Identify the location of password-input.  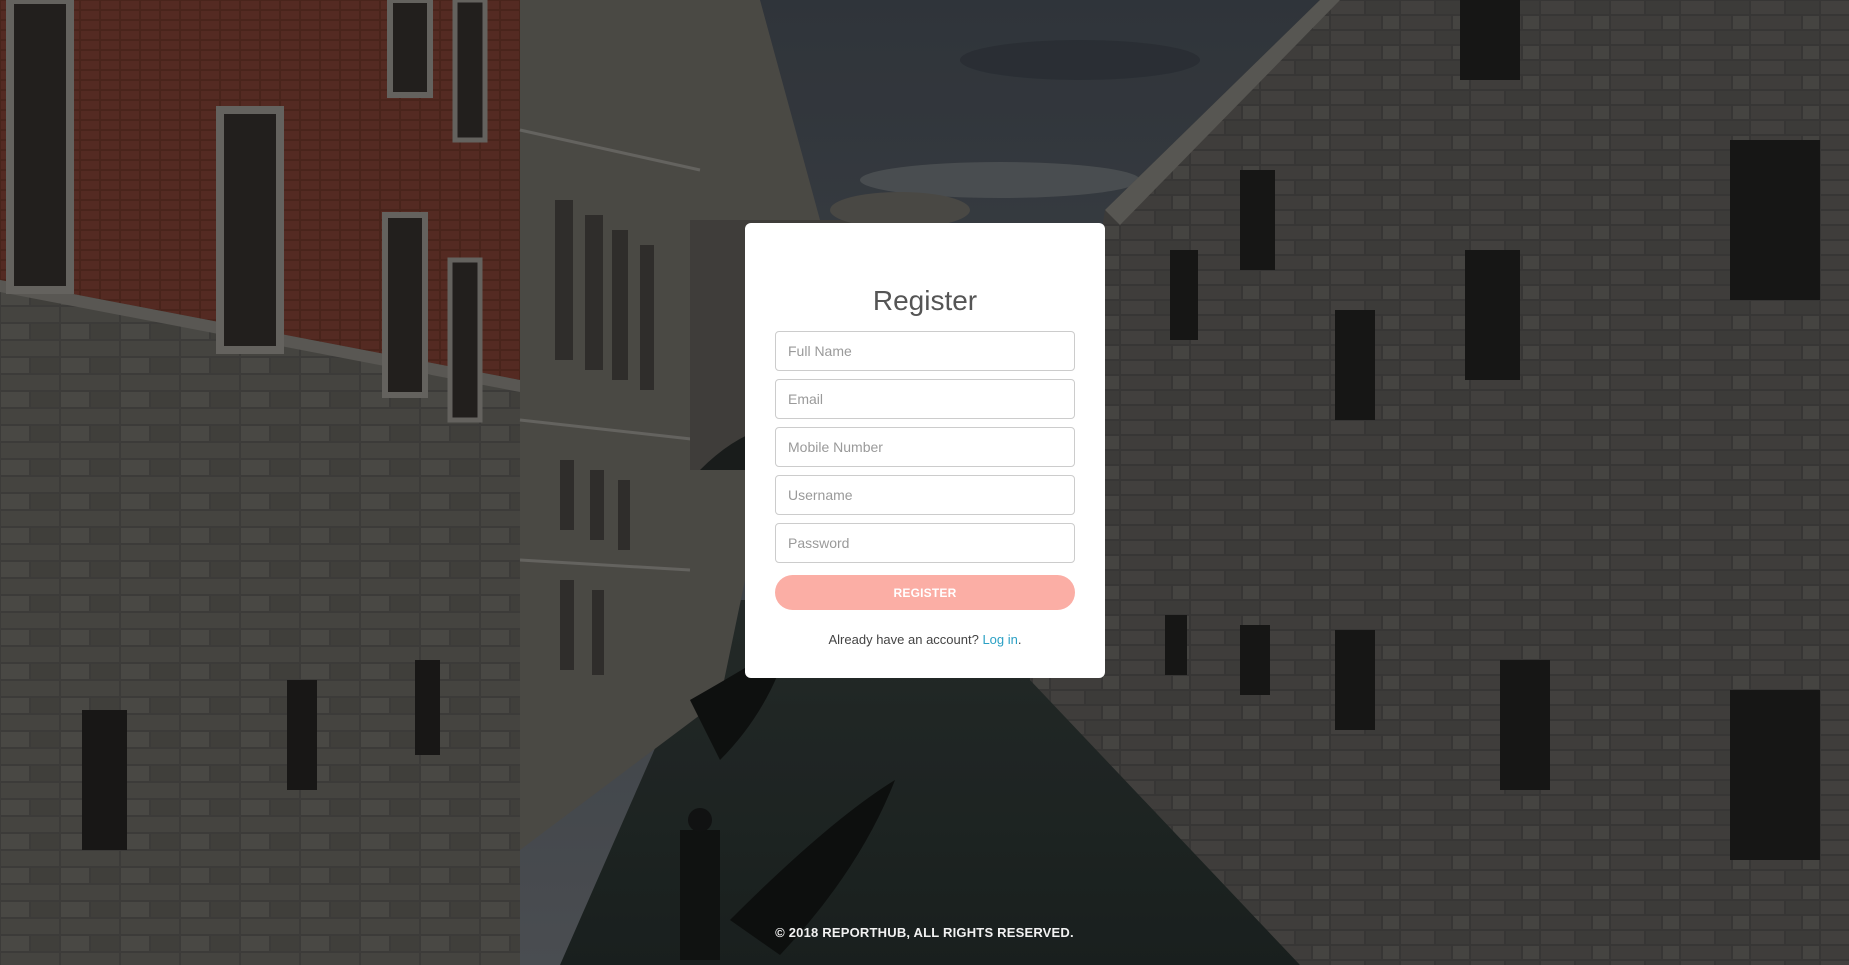
(925, 543).